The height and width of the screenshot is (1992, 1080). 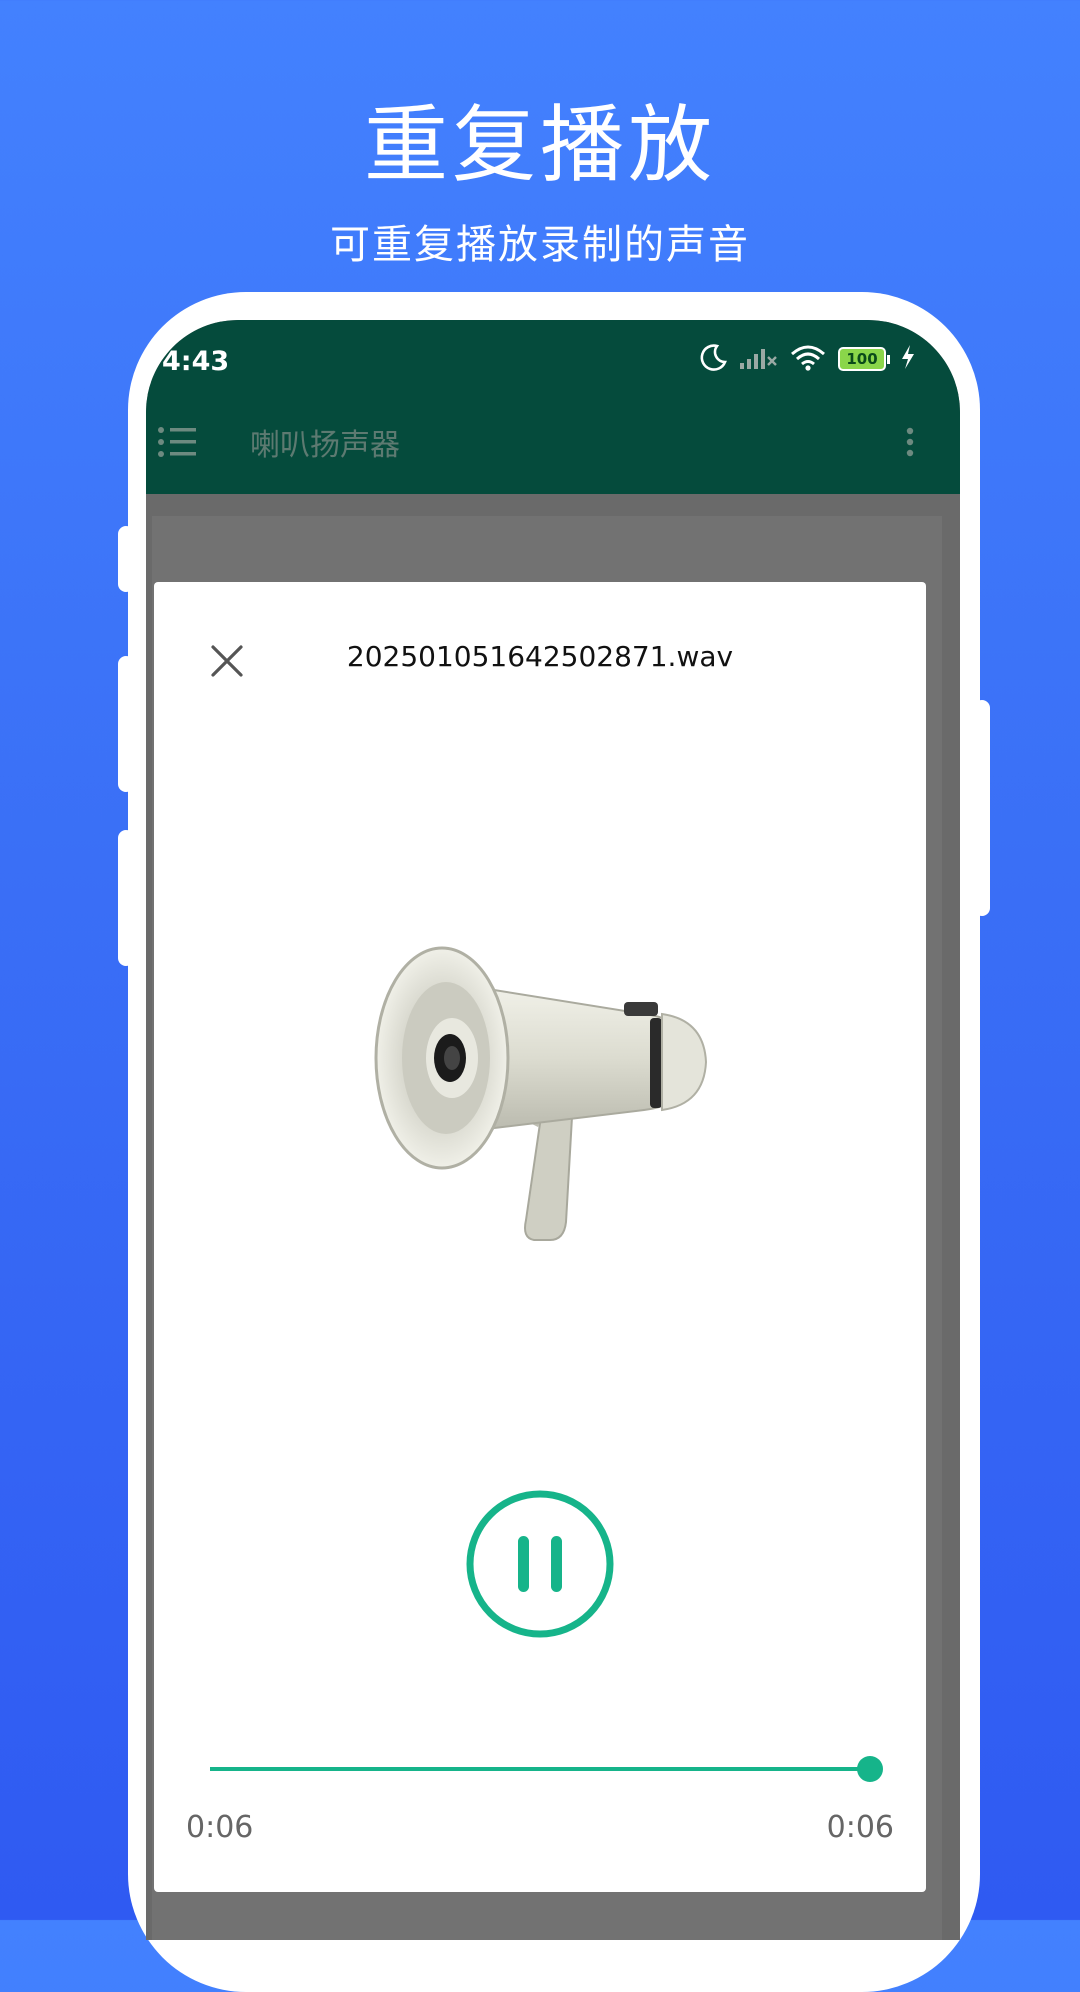 I want to click on seek-bar, so click(x=546, y=1769).